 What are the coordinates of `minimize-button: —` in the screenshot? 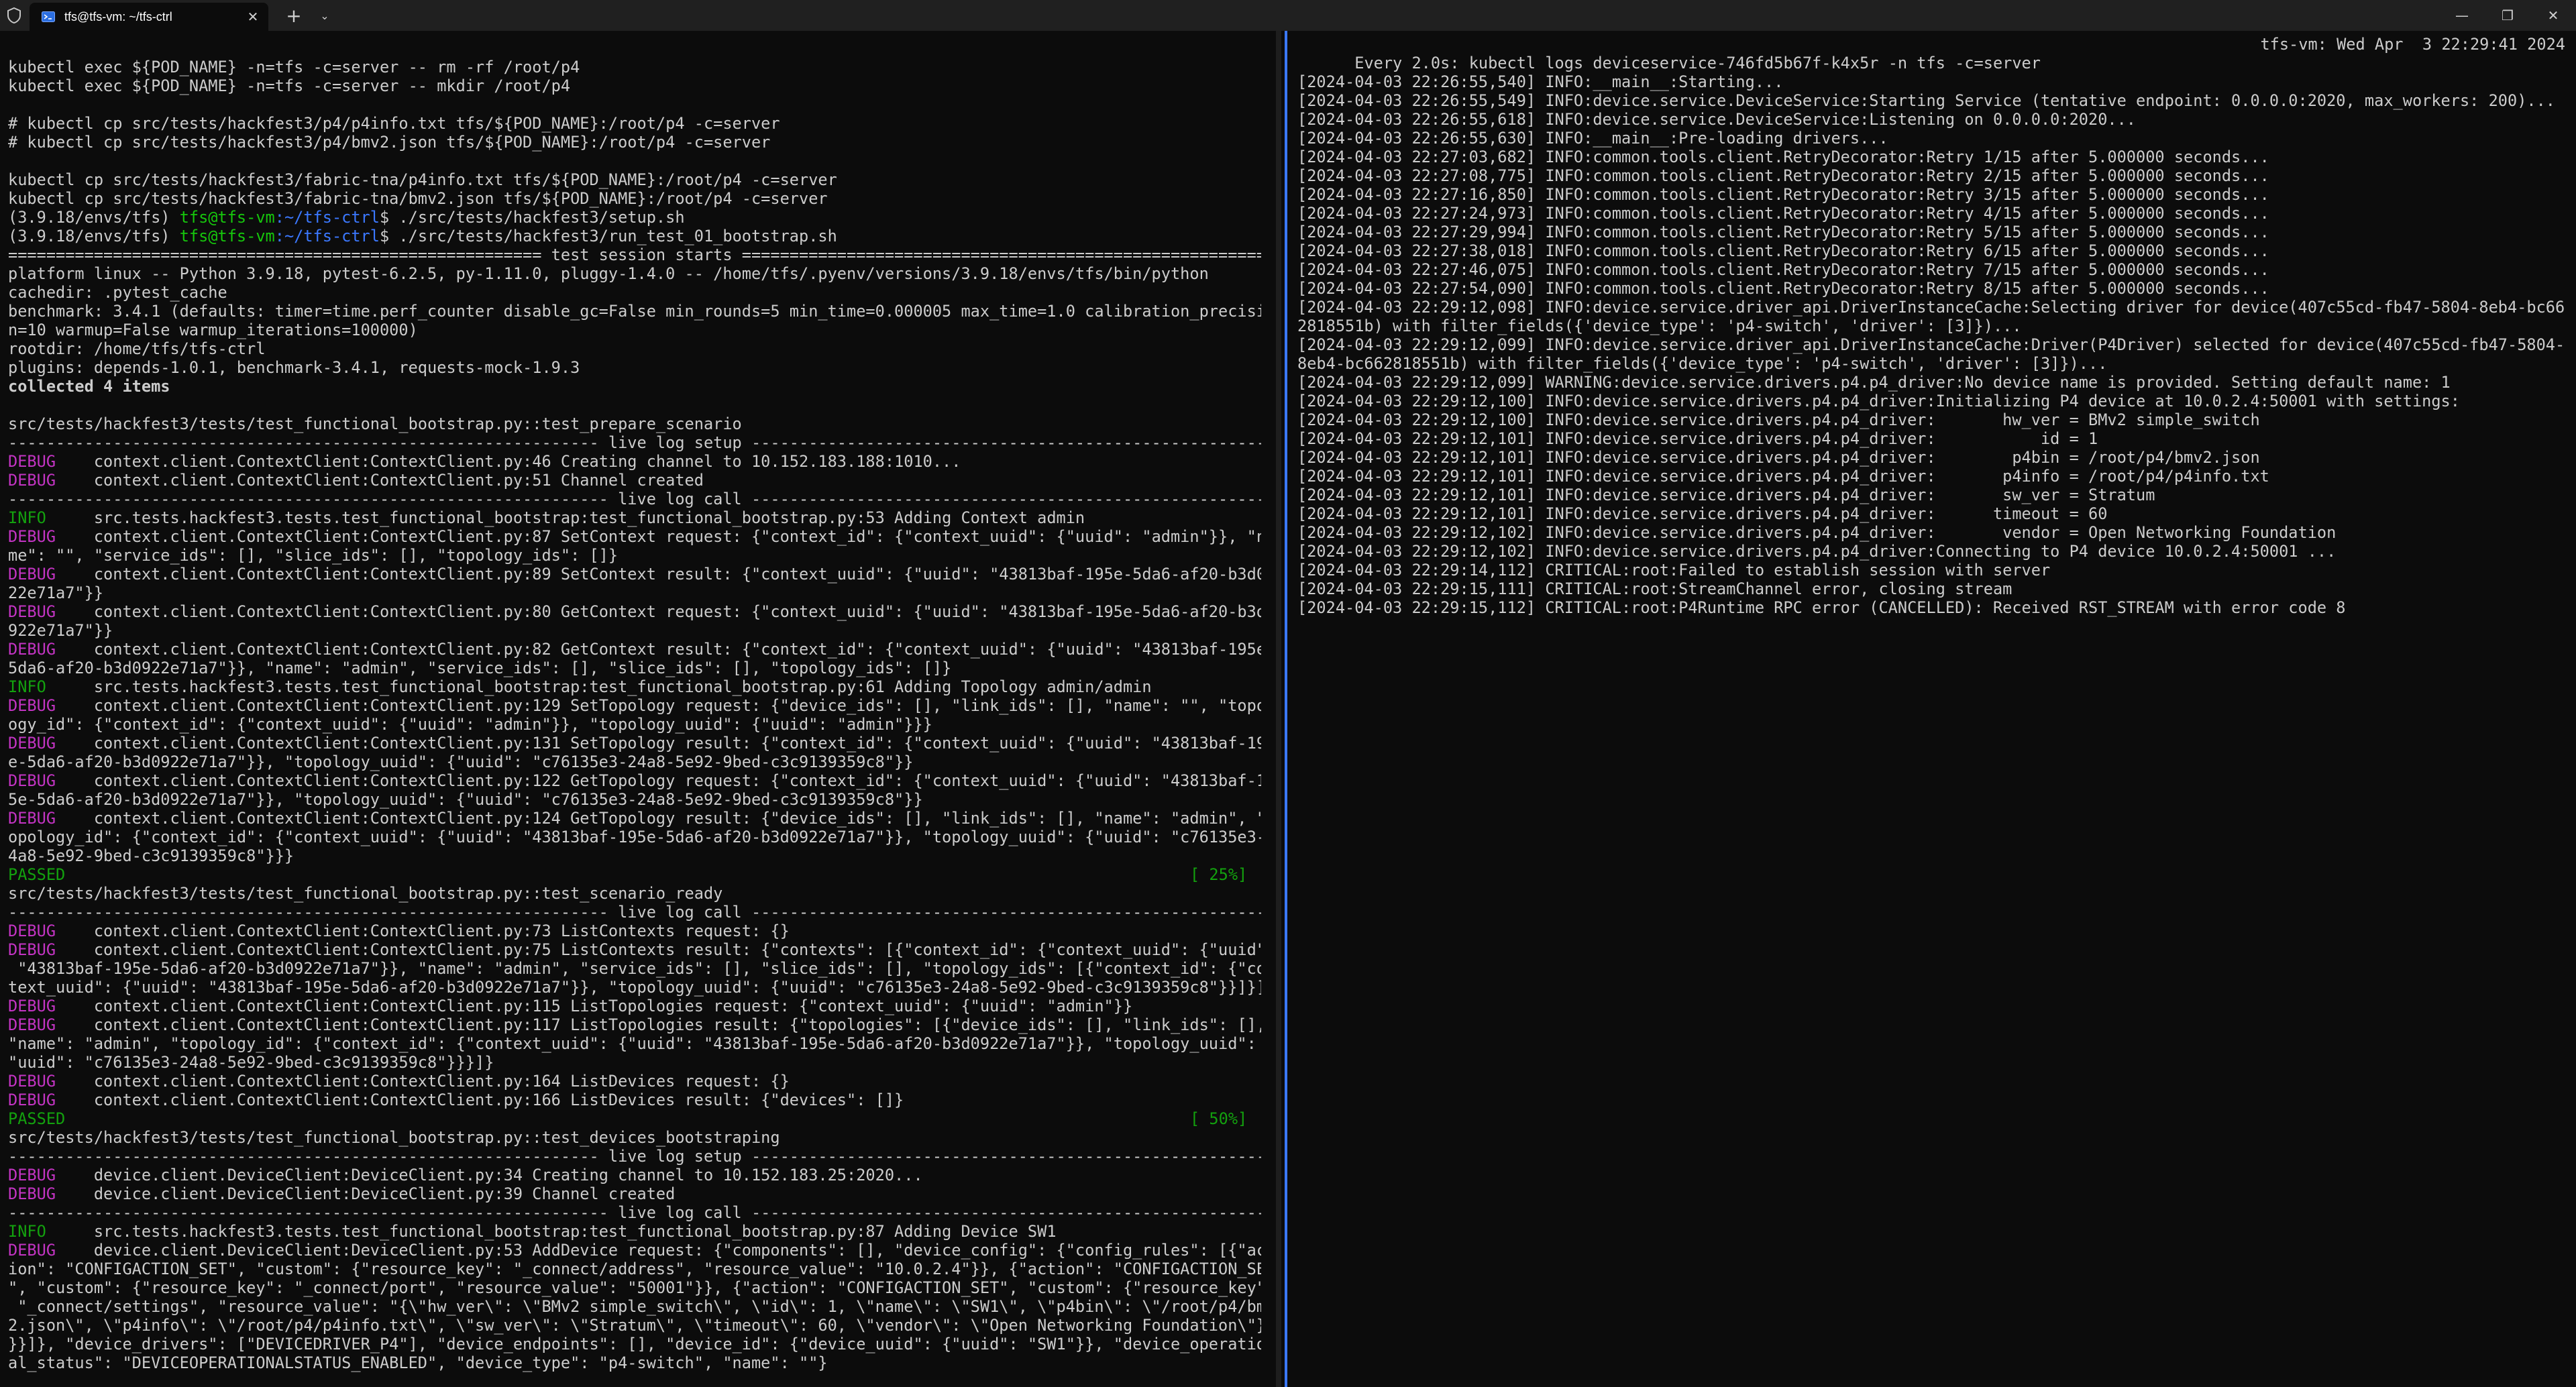 It's located at (2462, 15).